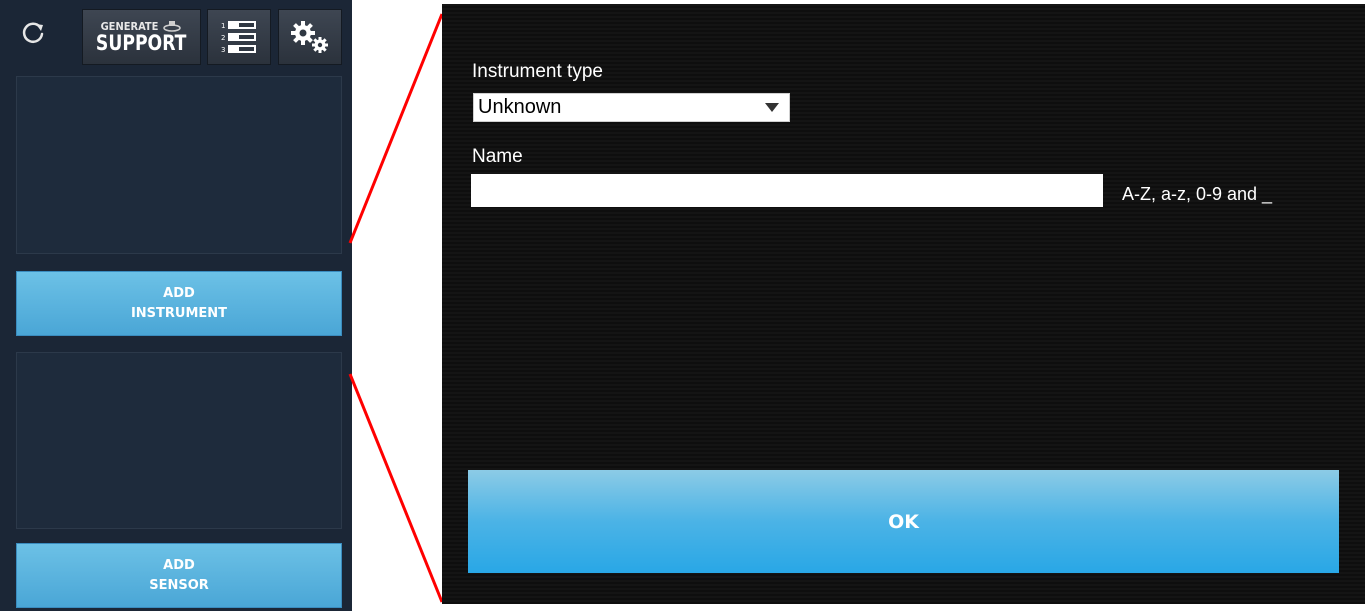 This screenshot has height=611, width=1365. Describe the element at coordinates (179, 313) in the screenshot. I see `add-instrument-label-line2: INSTRUMENT` at that location.